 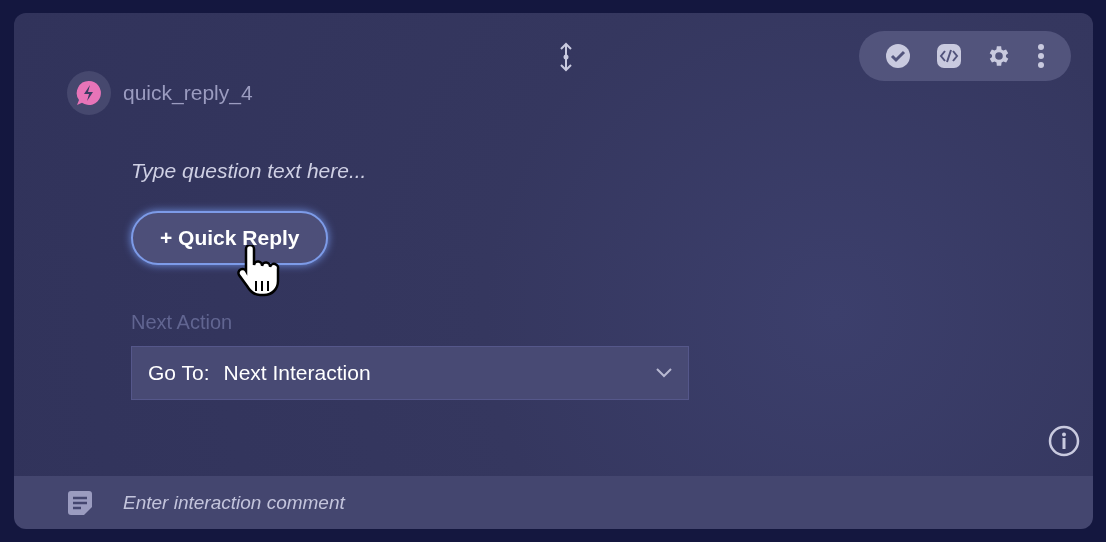 I want to click on note-icon, so click(x=80, y=502).